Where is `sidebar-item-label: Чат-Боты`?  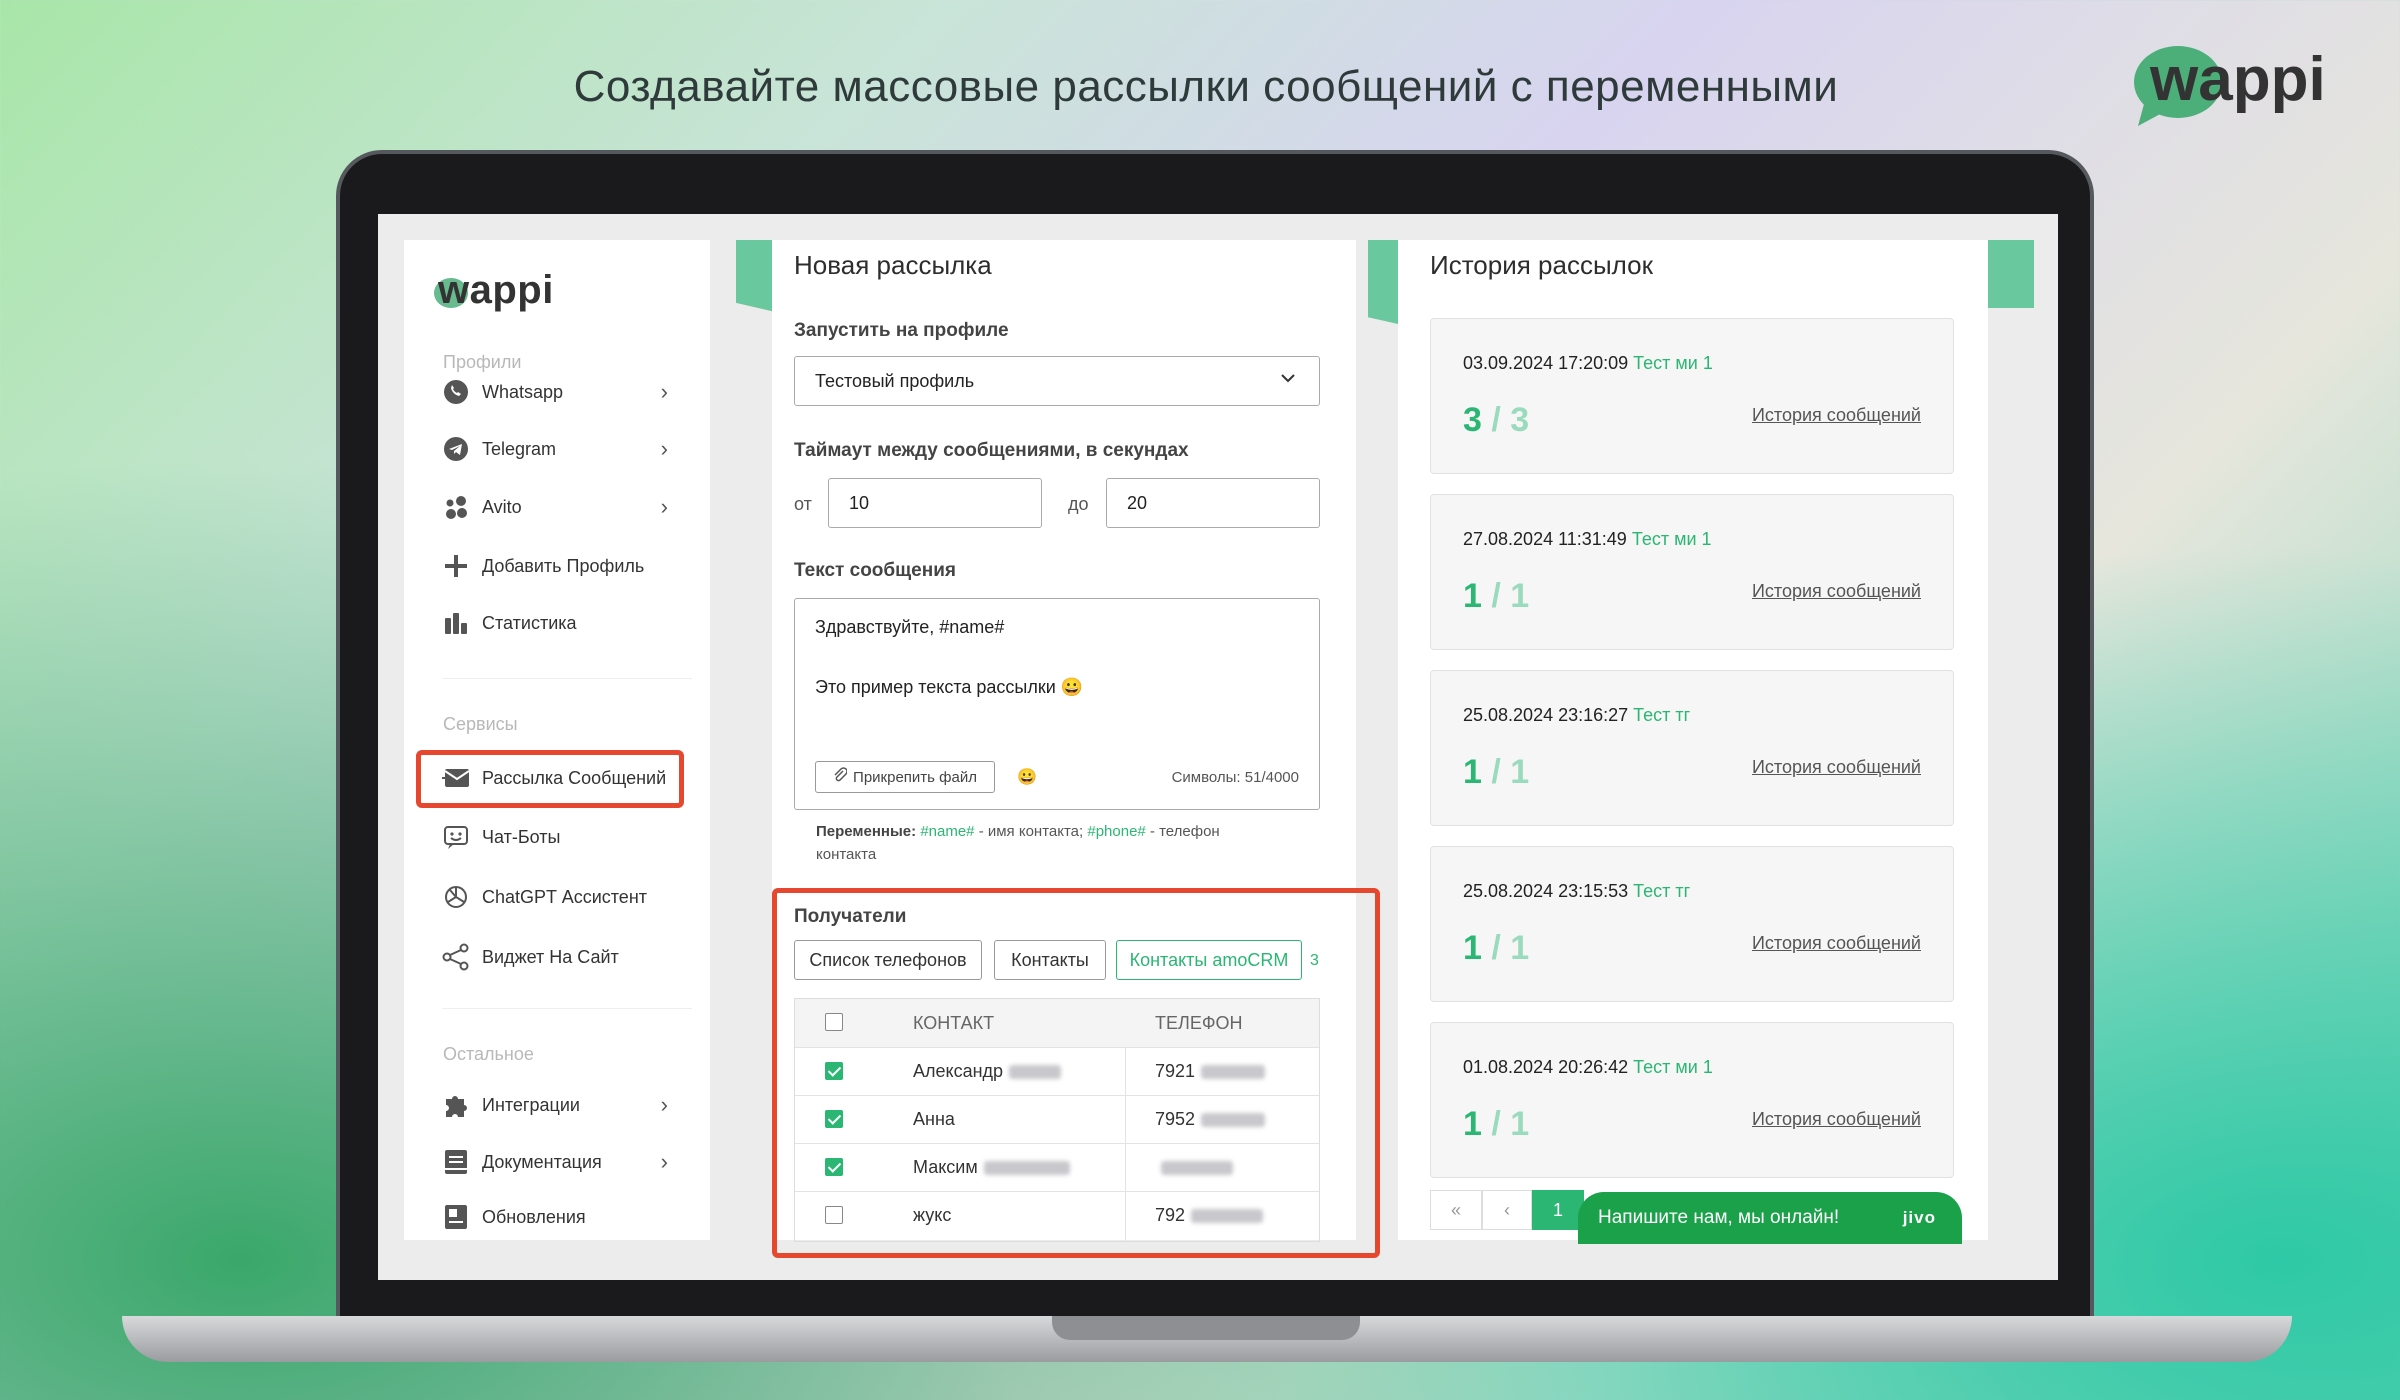 sidebar-item-label: Чат-Боты is located at coordinates (521, 836).